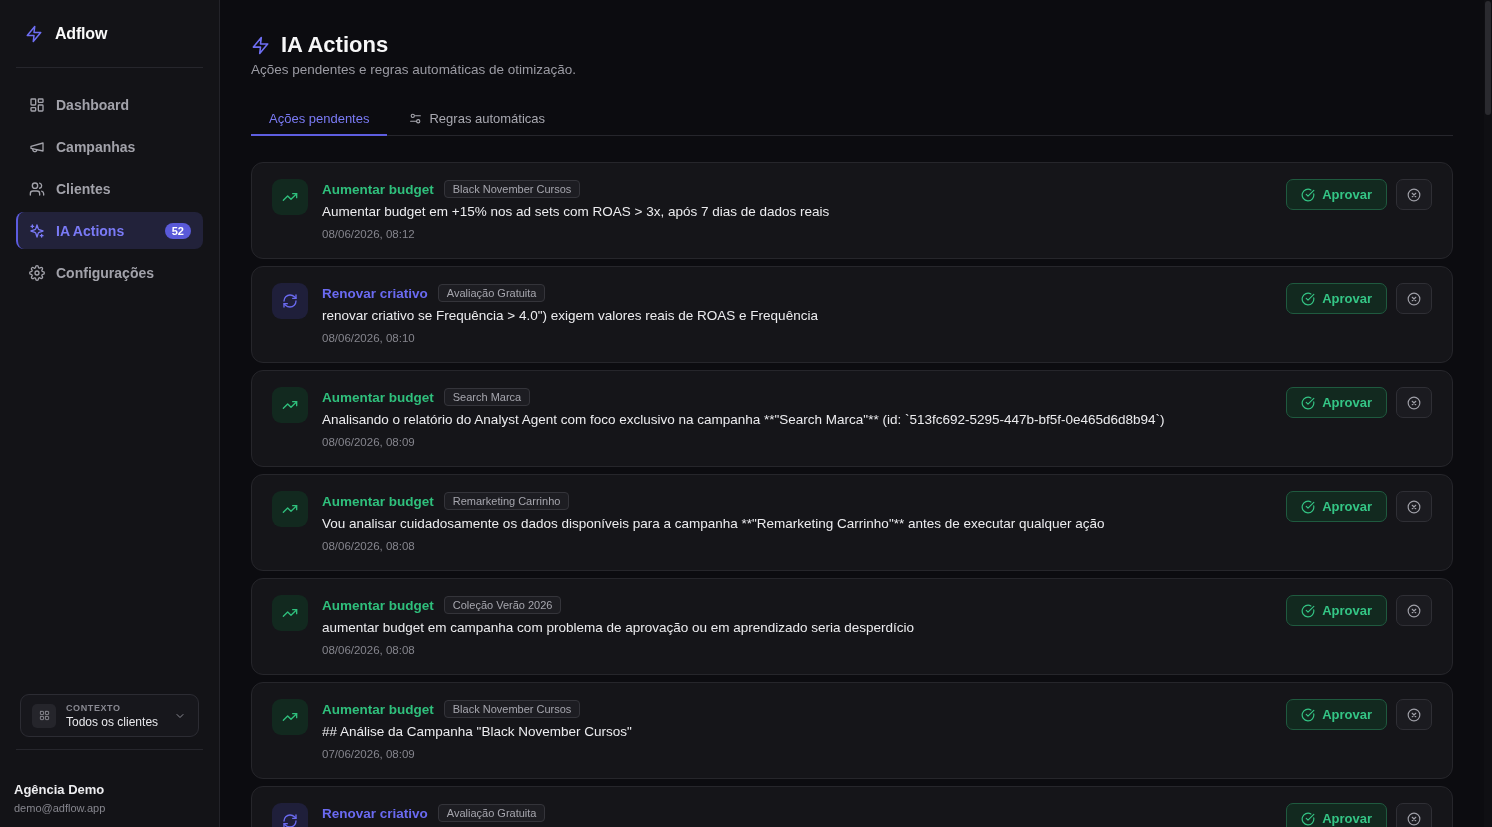 Image resolution: width=1492 pixels, height=827 pixels. Describe the element at coordinates (506, 501) in the screenshot. I see `campaign-tag: Remarketing Carrinho` at that location.